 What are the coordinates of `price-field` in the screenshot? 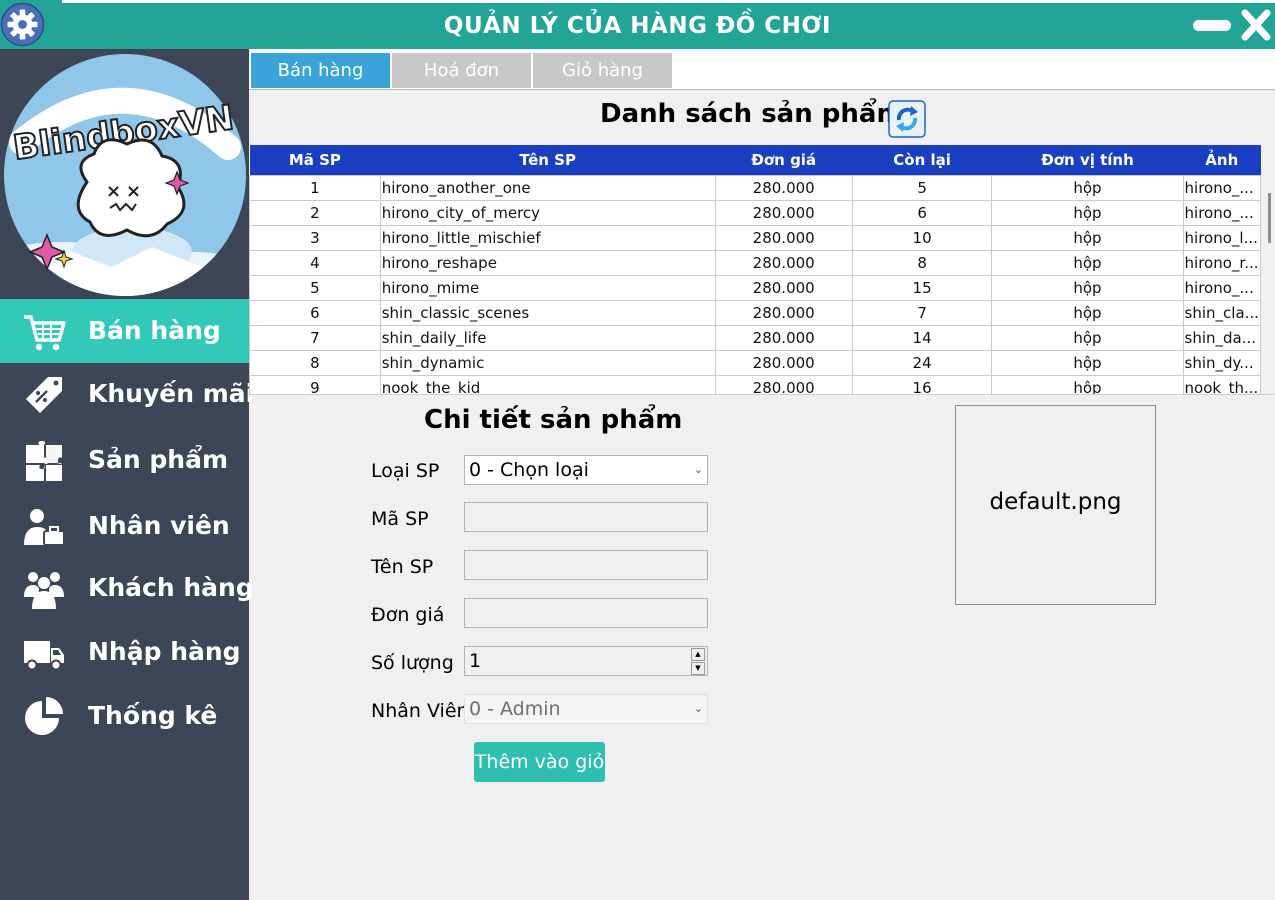 It's located at (586, 613).